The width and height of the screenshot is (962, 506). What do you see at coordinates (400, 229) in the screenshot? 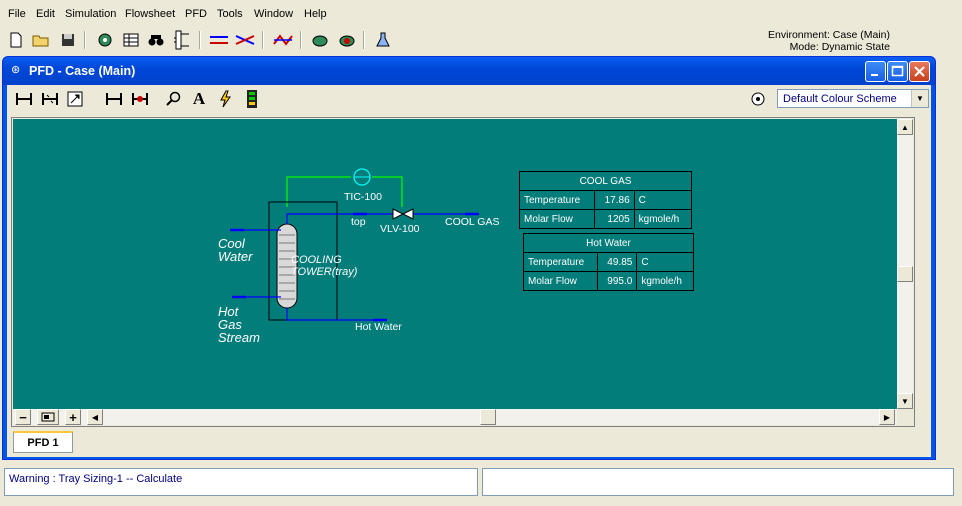
I see `valve-label: VLV-100` at bounding box center [400, 229].